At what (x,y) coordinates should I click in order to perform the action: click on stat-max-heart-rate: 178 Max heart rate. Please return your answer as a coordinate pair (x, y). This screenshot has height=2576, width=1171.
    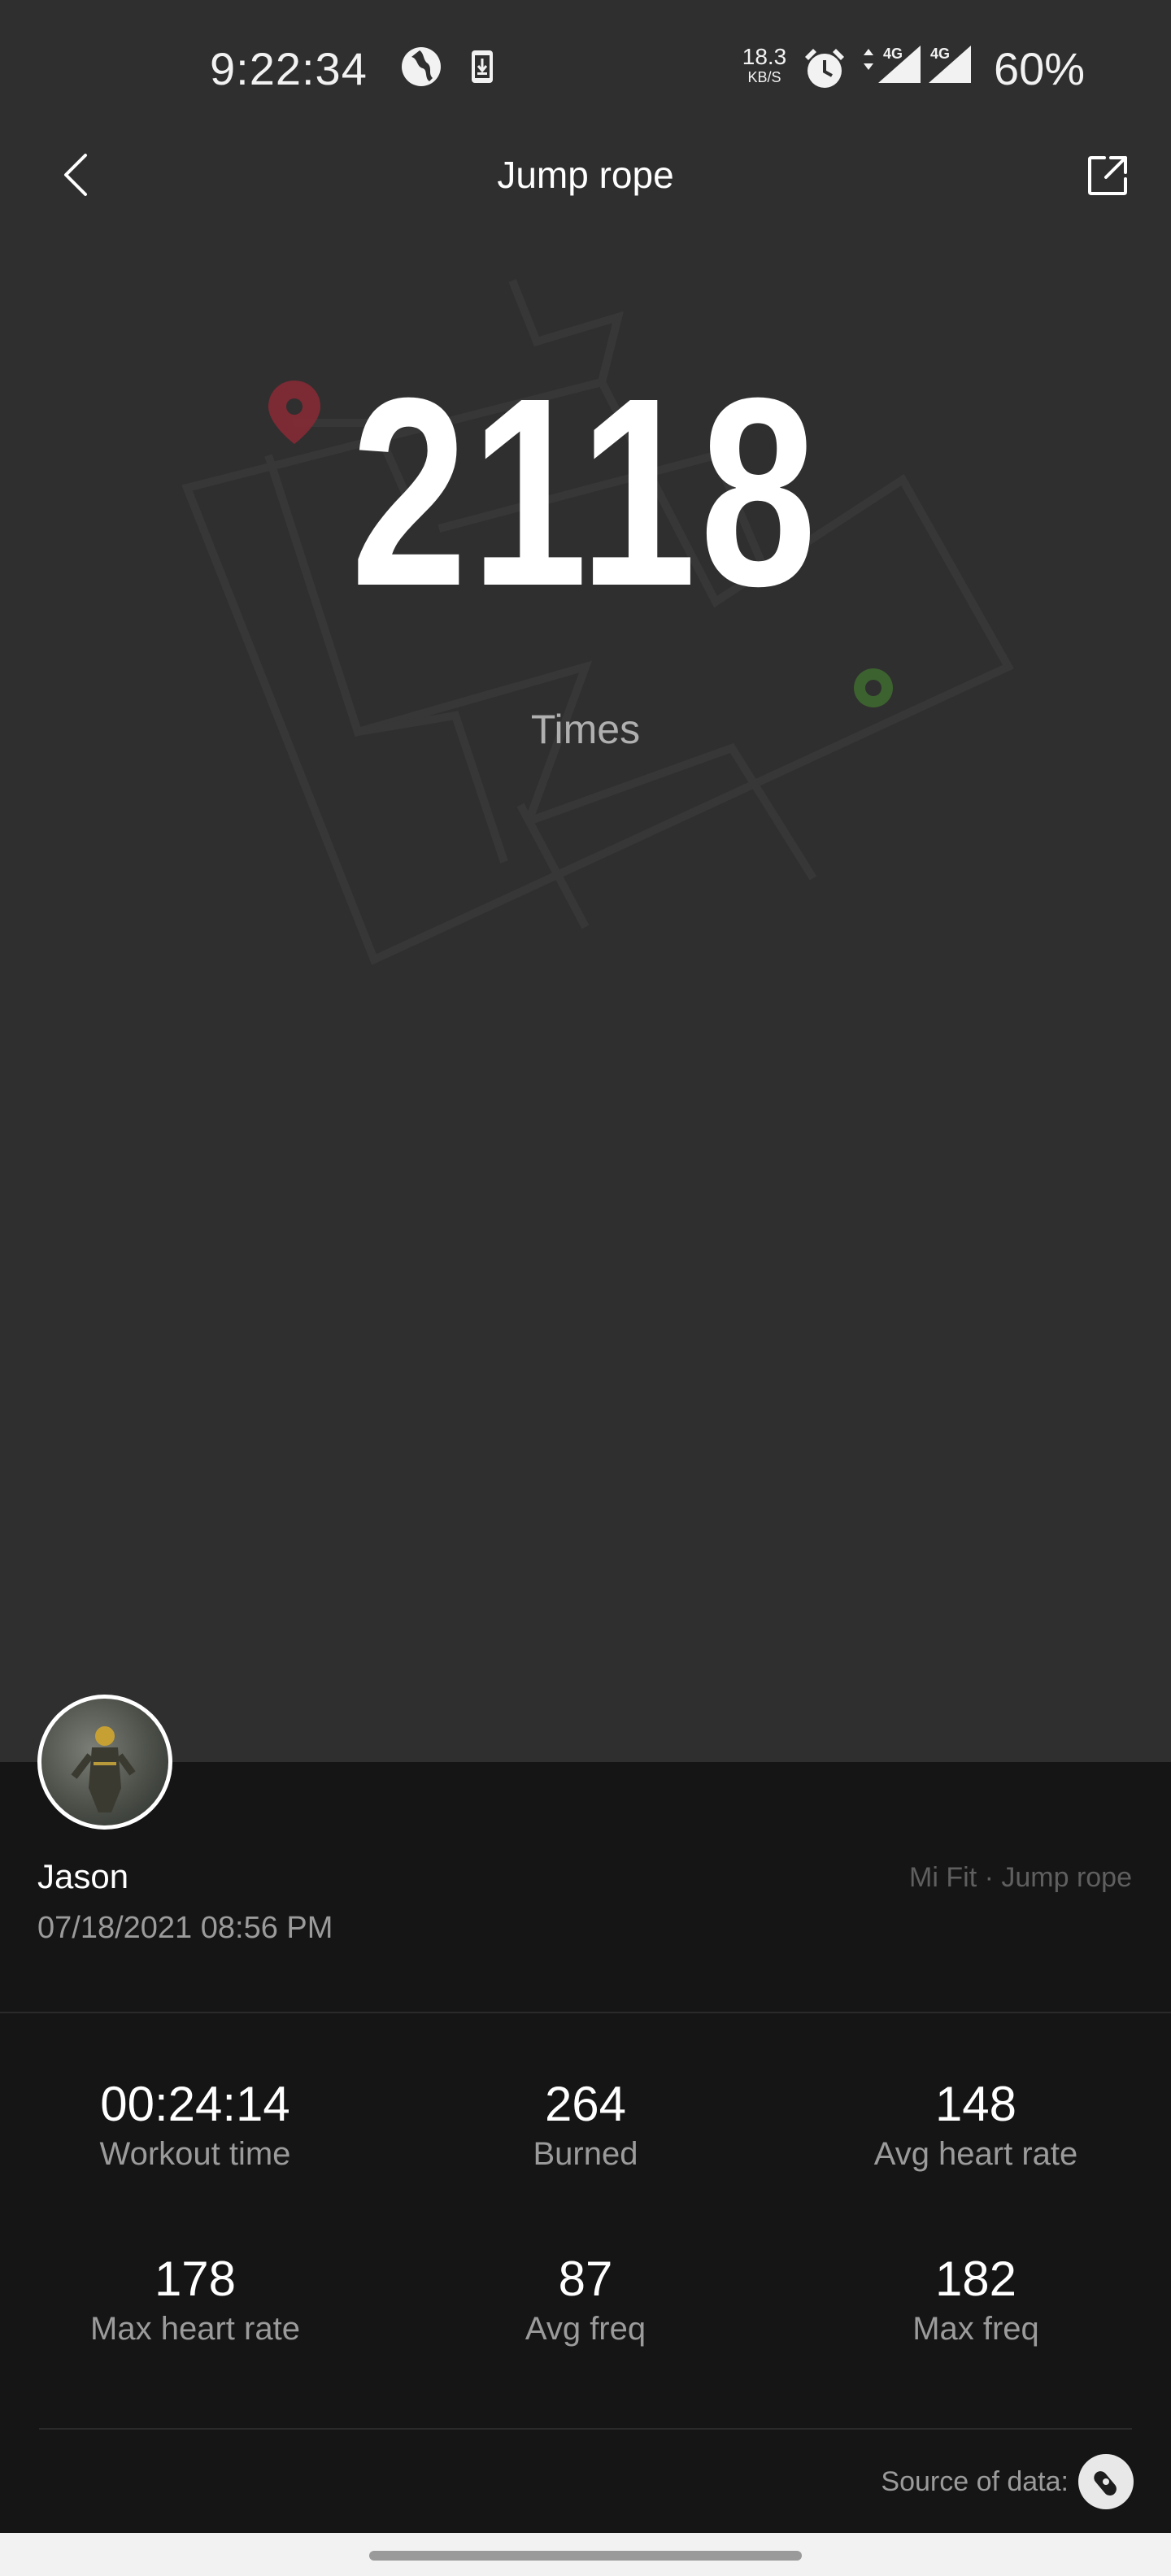
    Looking at the image, I should click on (195, 2300).